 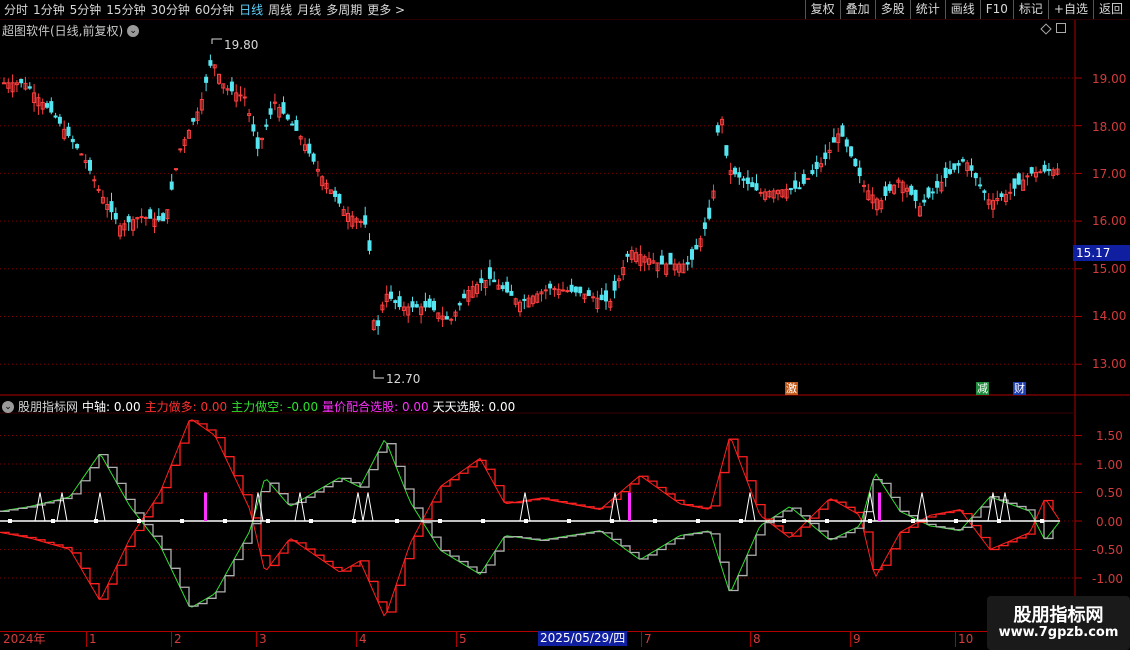 I want to click on watermark-url: www.7gpzb.com, so click(x=1058, y=632).